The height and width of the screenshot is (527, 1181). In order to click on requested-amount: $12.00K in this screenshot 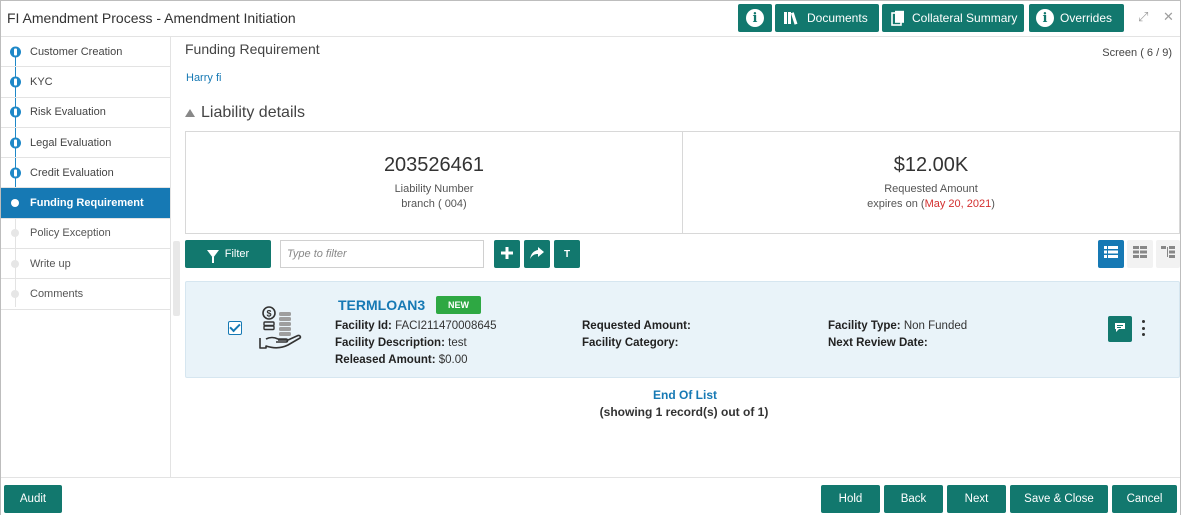, I will do `click(931, 165)`.